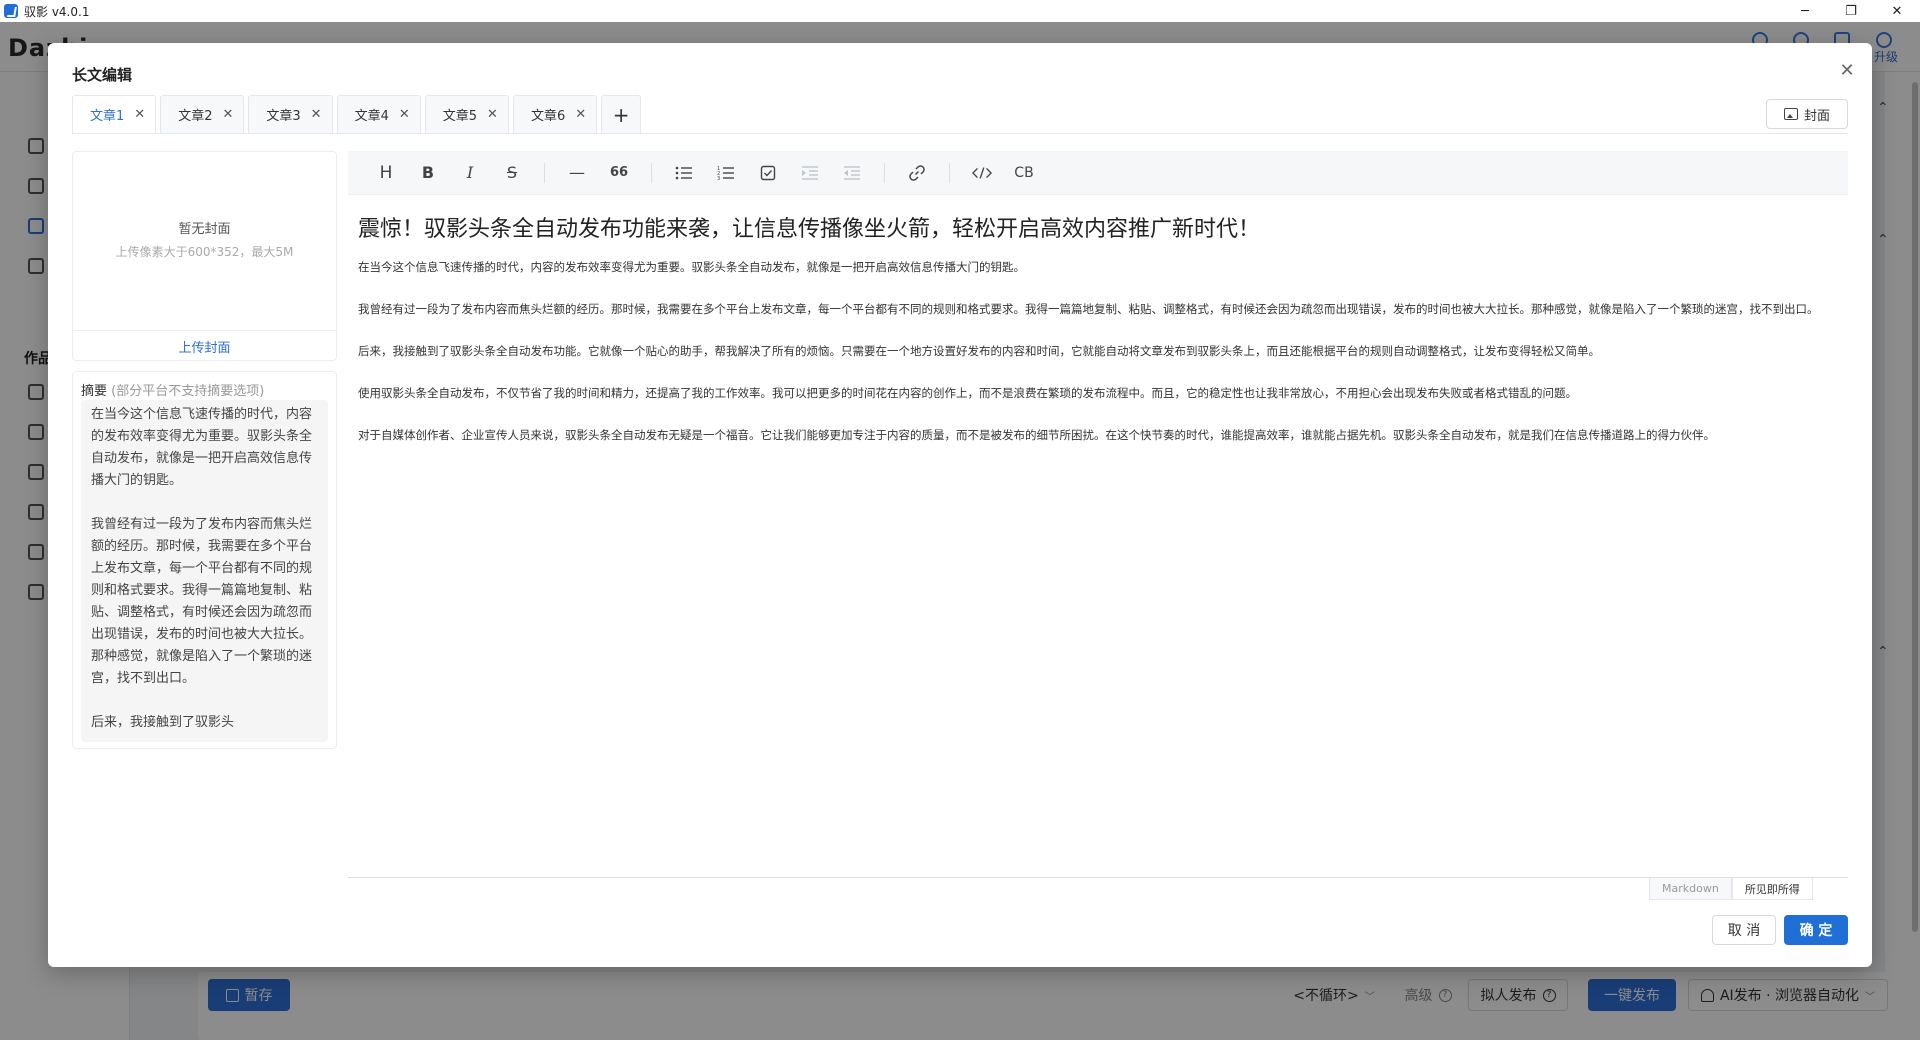 This screenshot has width=1920, height=1040. Describe the element at coordinates (1790, 114) in the screenshot. I see `image-icon` at that location.